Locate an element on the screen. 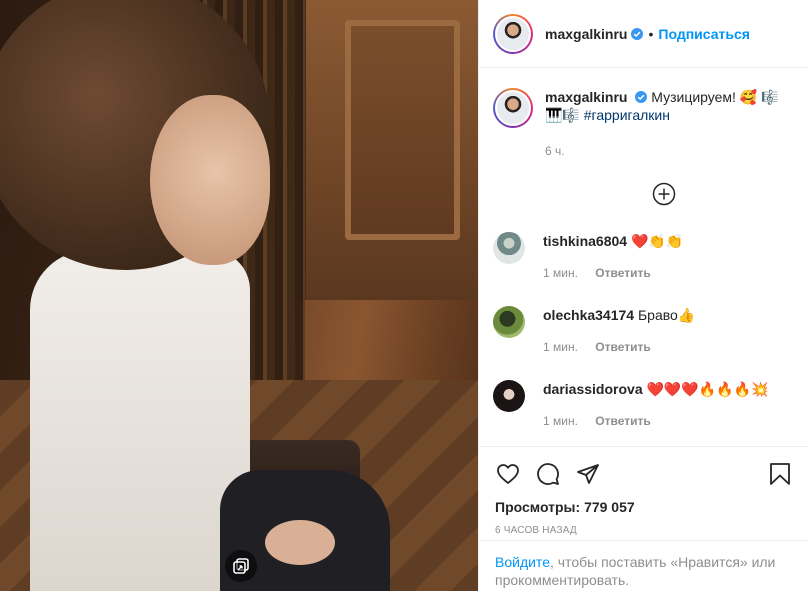 This screenshot has height=591, width=808. plus-circle-icon is located at coordinates (664, 194).